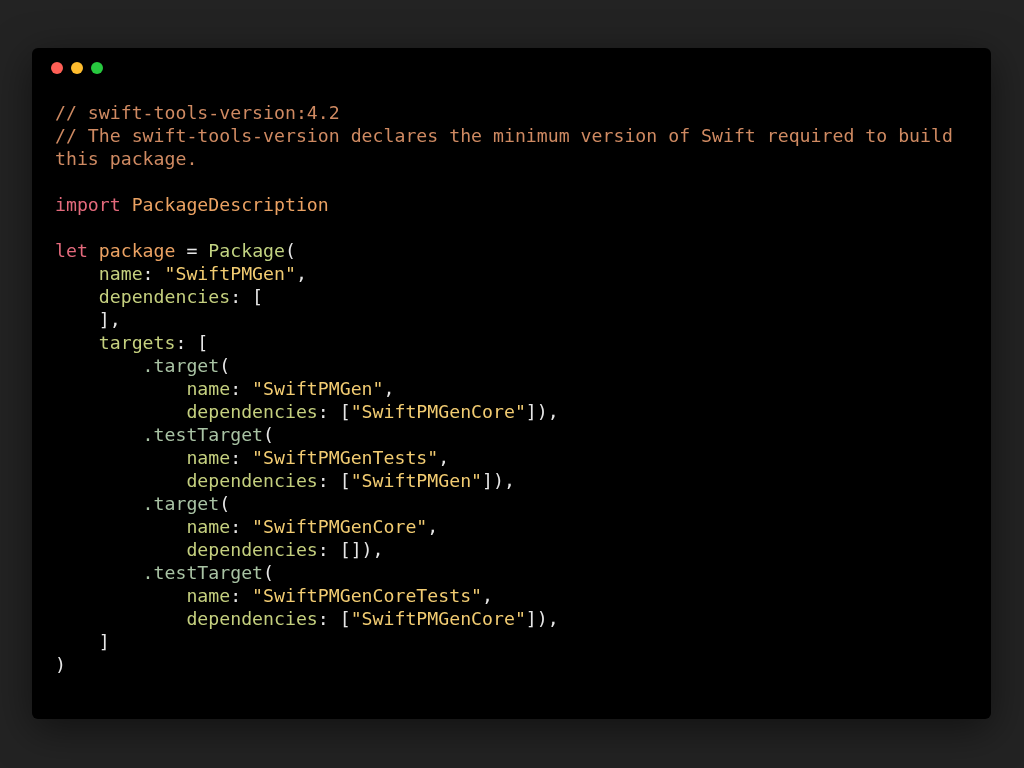 This screenshot has width=1024, height=768. What do you see at coordinates (104, 641) in the screenshot?
I see `code-line: ]` at bounding box center [104, 641].